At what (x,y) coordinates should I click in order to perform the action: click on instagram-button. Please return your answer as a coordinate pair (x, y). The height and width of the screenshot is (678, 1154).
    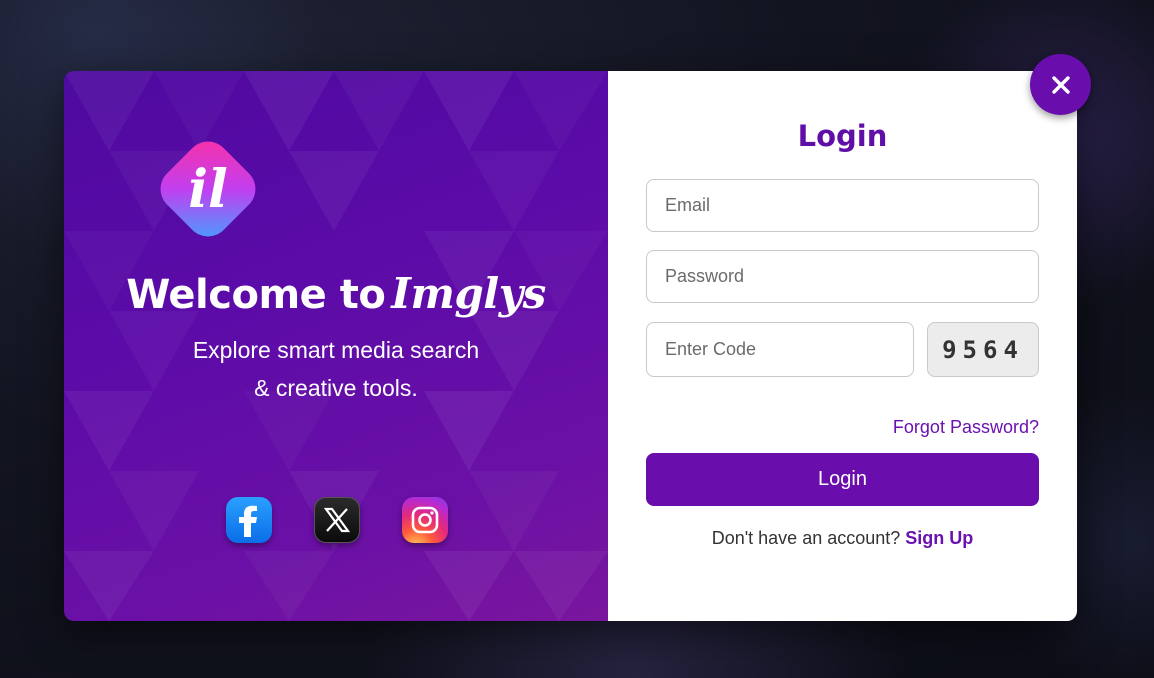
    Looking at the image, I should click on (425, 520).